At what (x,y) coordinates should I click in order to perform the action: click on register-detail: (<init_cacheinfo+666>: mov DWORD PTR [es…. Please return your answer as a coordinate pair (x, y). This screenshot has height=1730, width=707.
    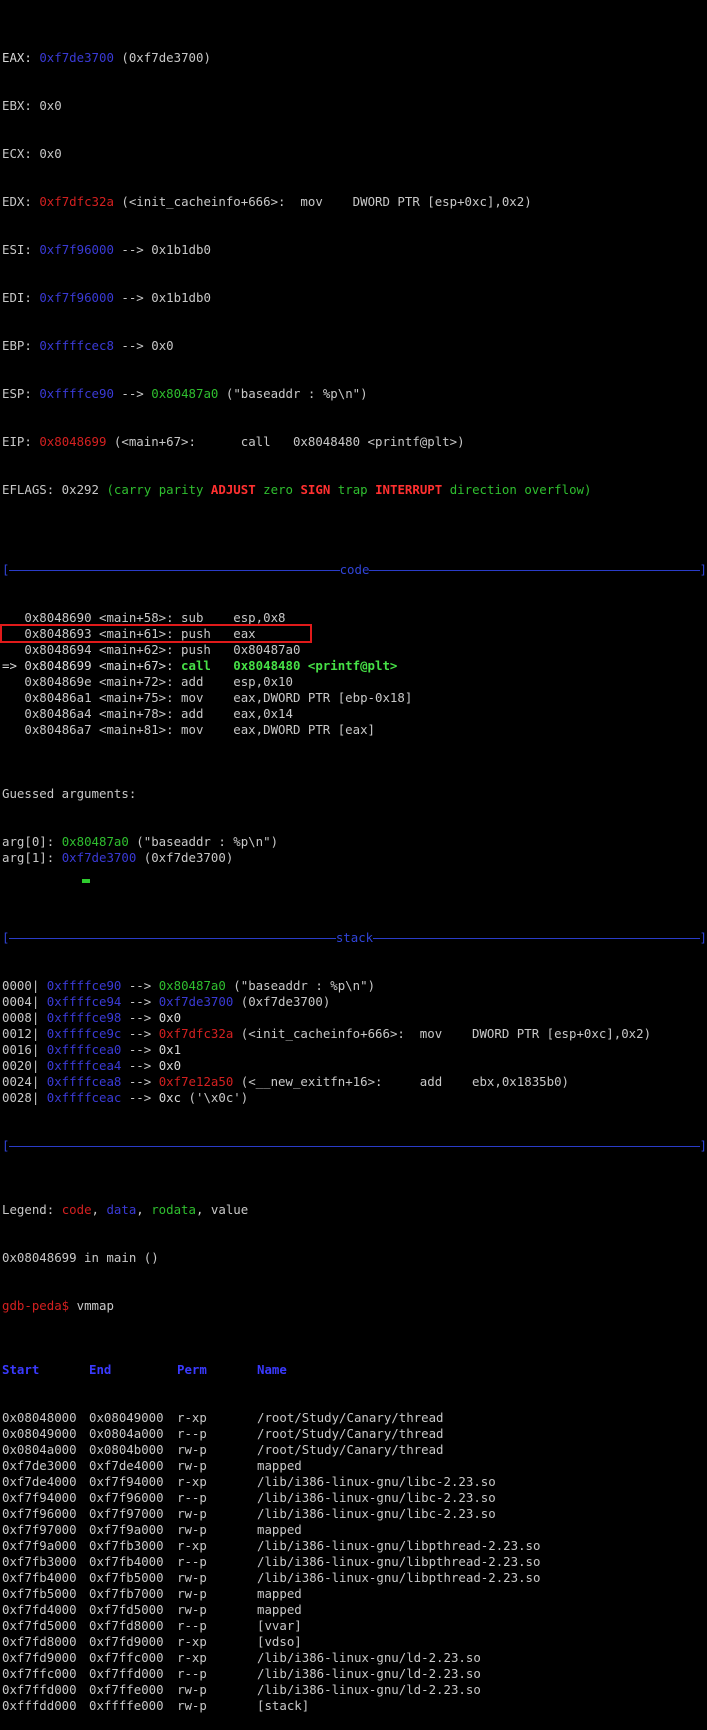
    Looking at the image, I should click on (326, 201).